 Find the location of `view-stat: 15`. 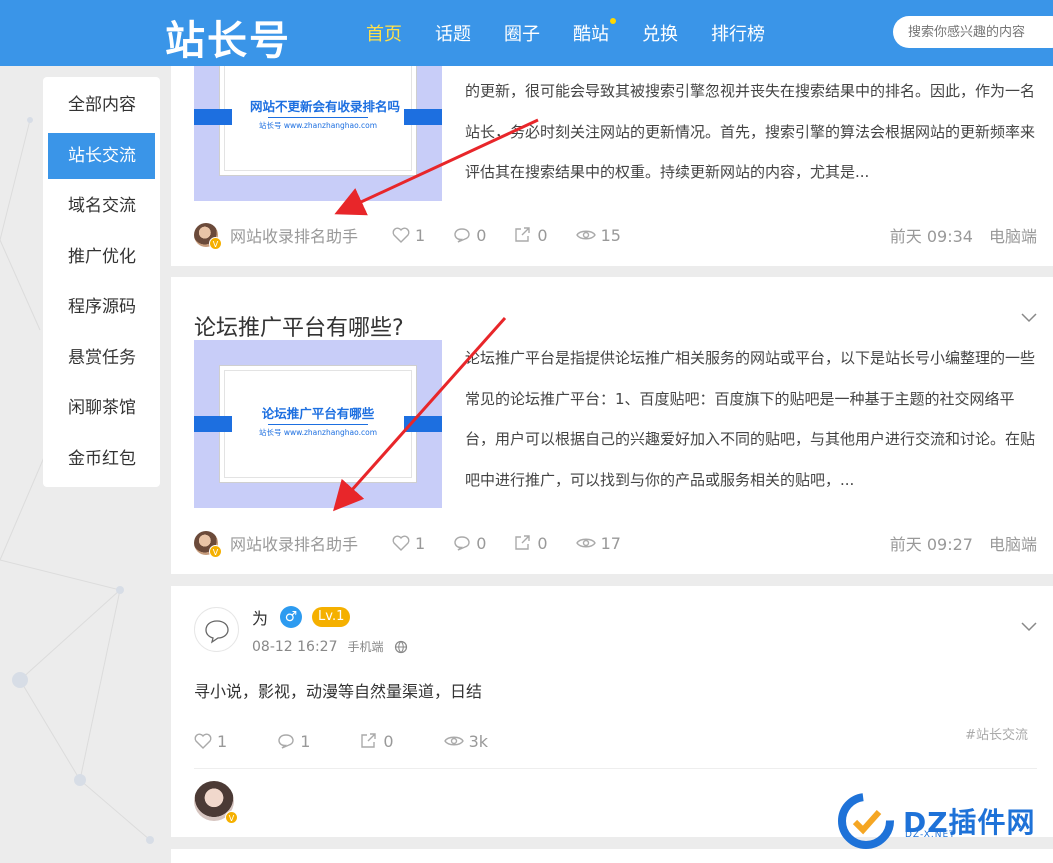

view-stat: 15 is located at coordinates (598, 235).